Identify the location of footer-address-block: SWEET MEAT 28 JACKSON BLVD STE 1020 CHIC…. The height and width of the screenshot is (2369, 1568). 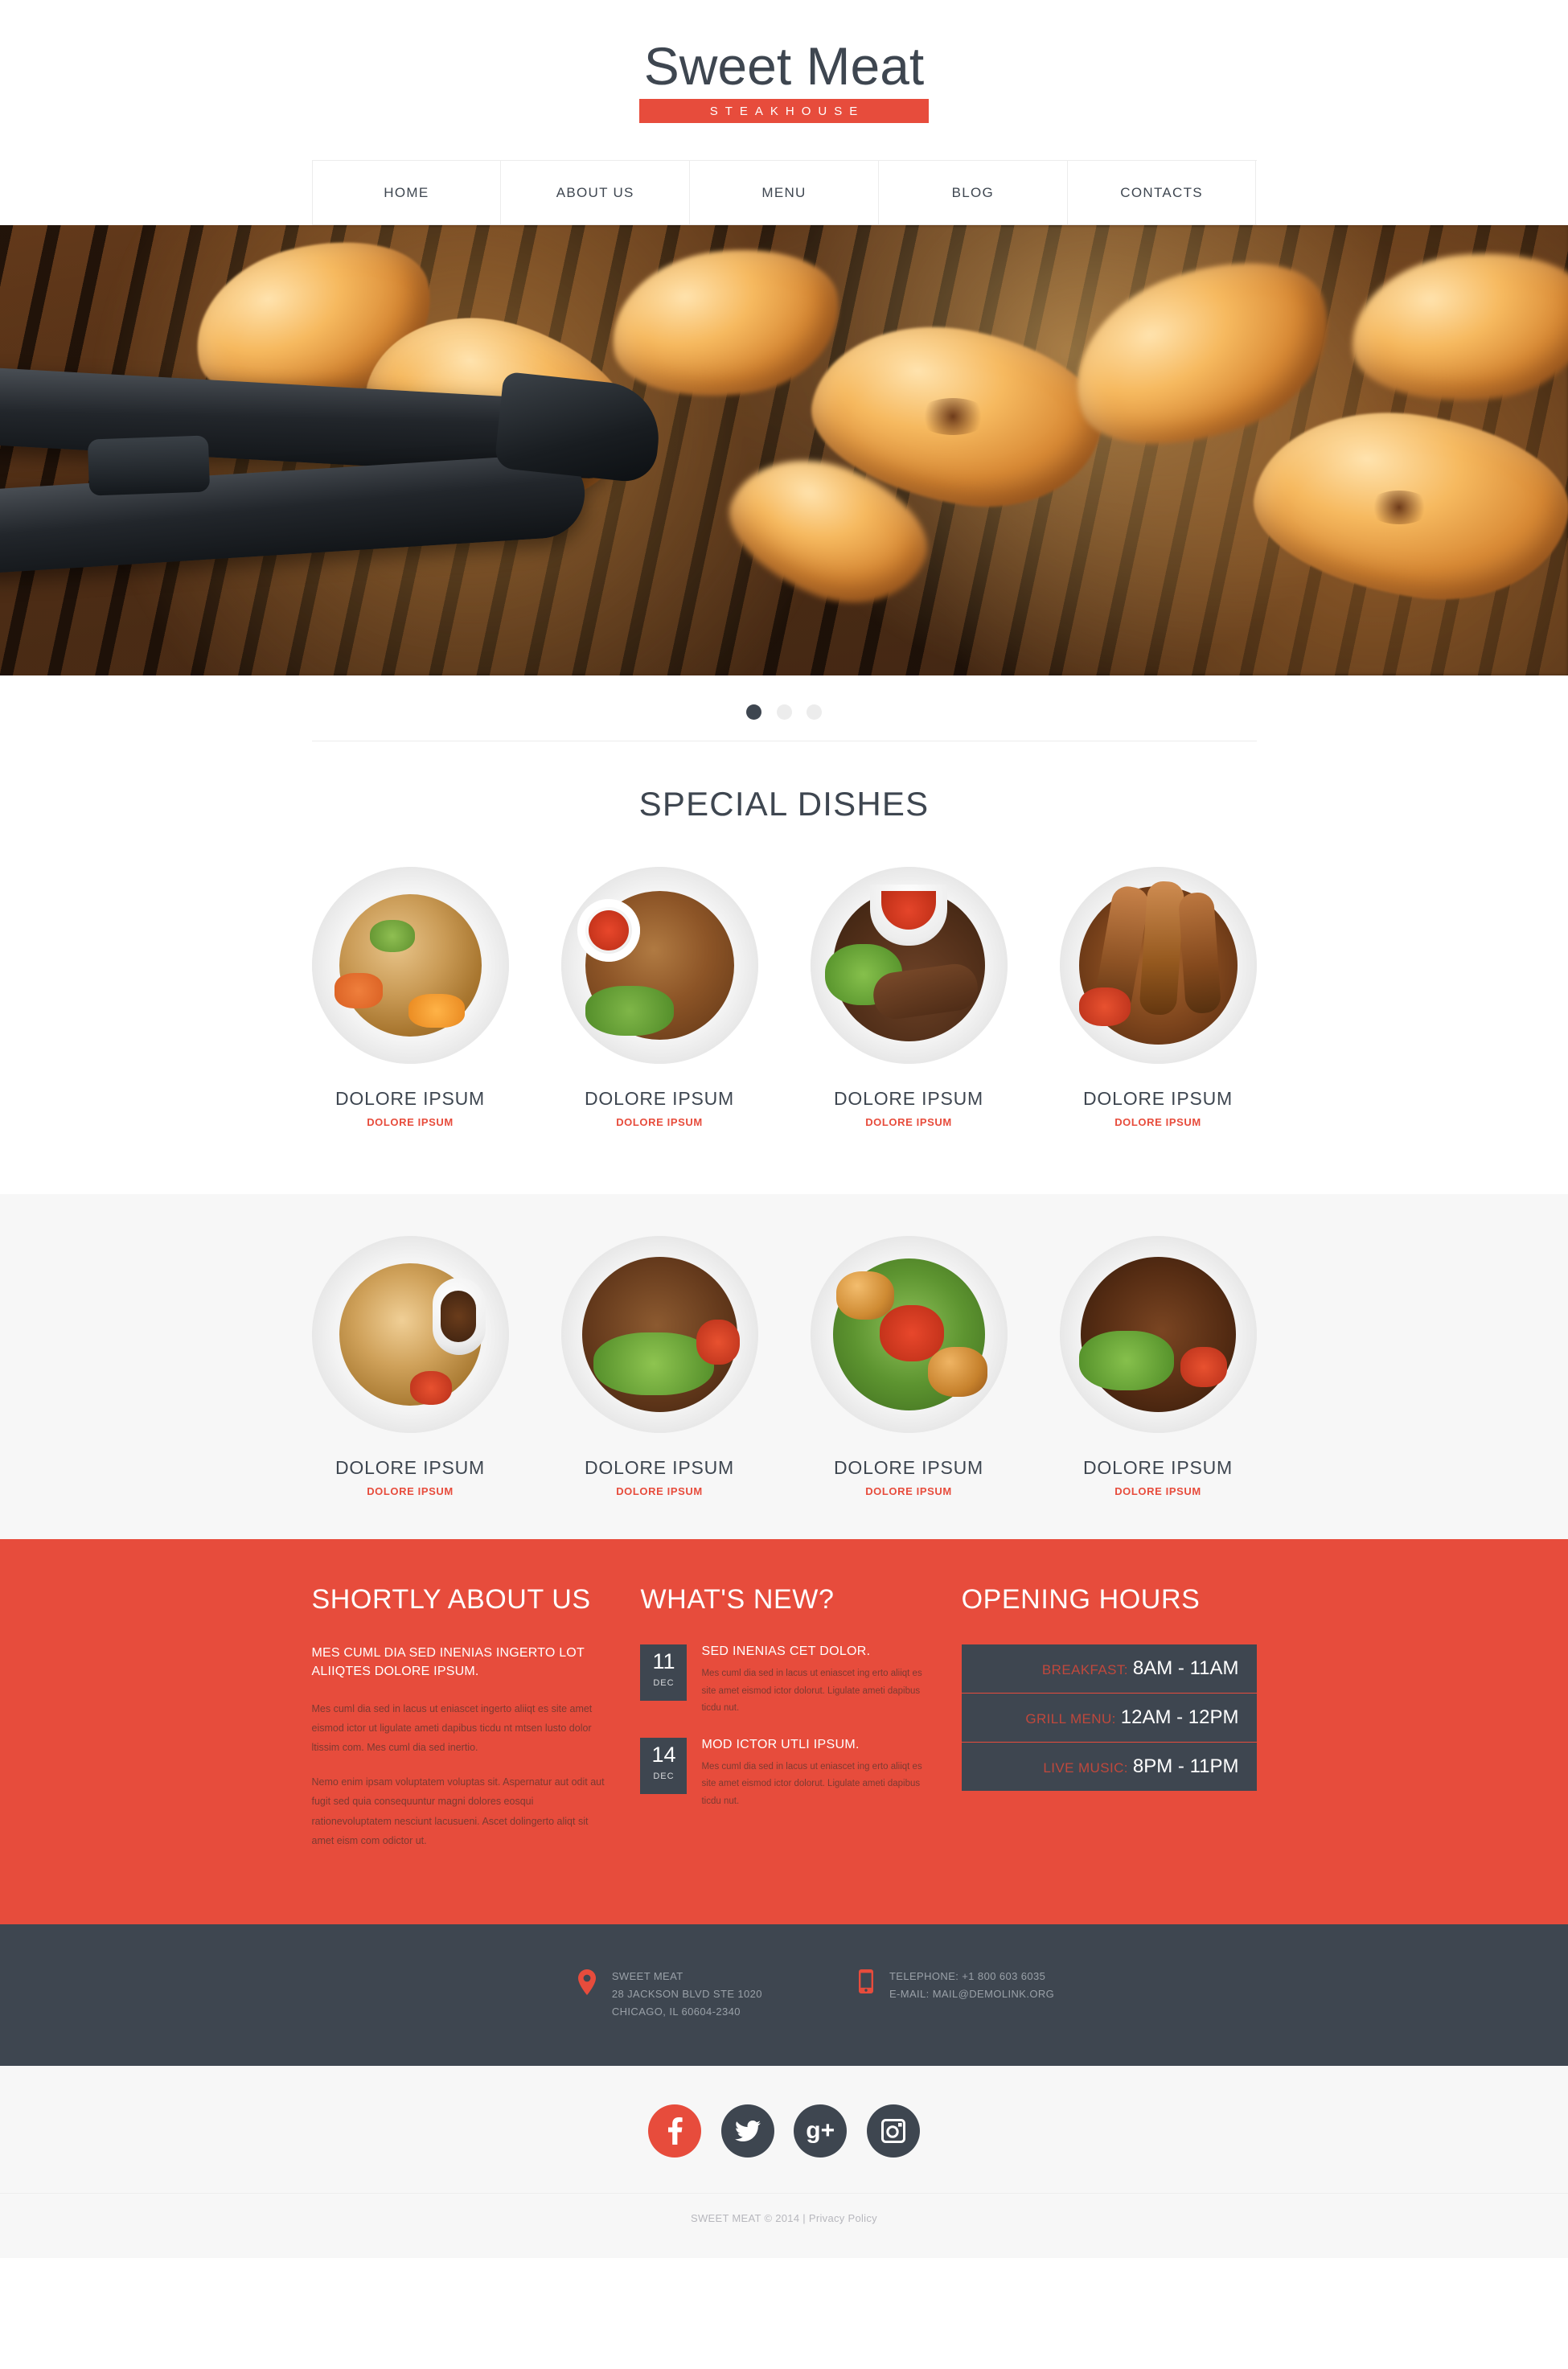
(669, 1994).